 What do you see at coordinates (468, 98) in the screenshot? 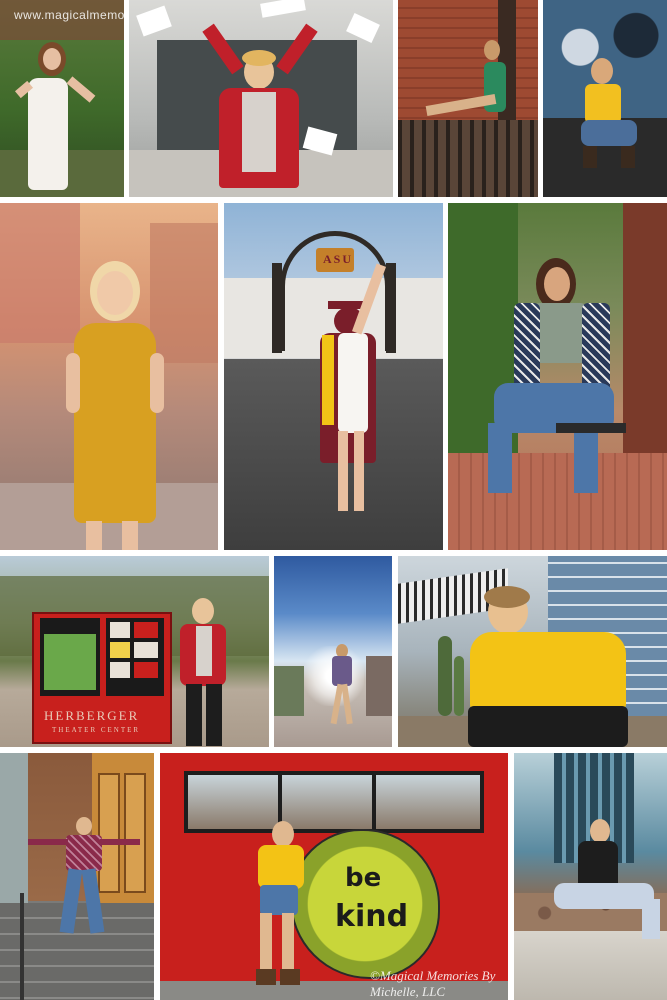
I see `photo-brick-wall-sitting` at bounding box center [468, 98].